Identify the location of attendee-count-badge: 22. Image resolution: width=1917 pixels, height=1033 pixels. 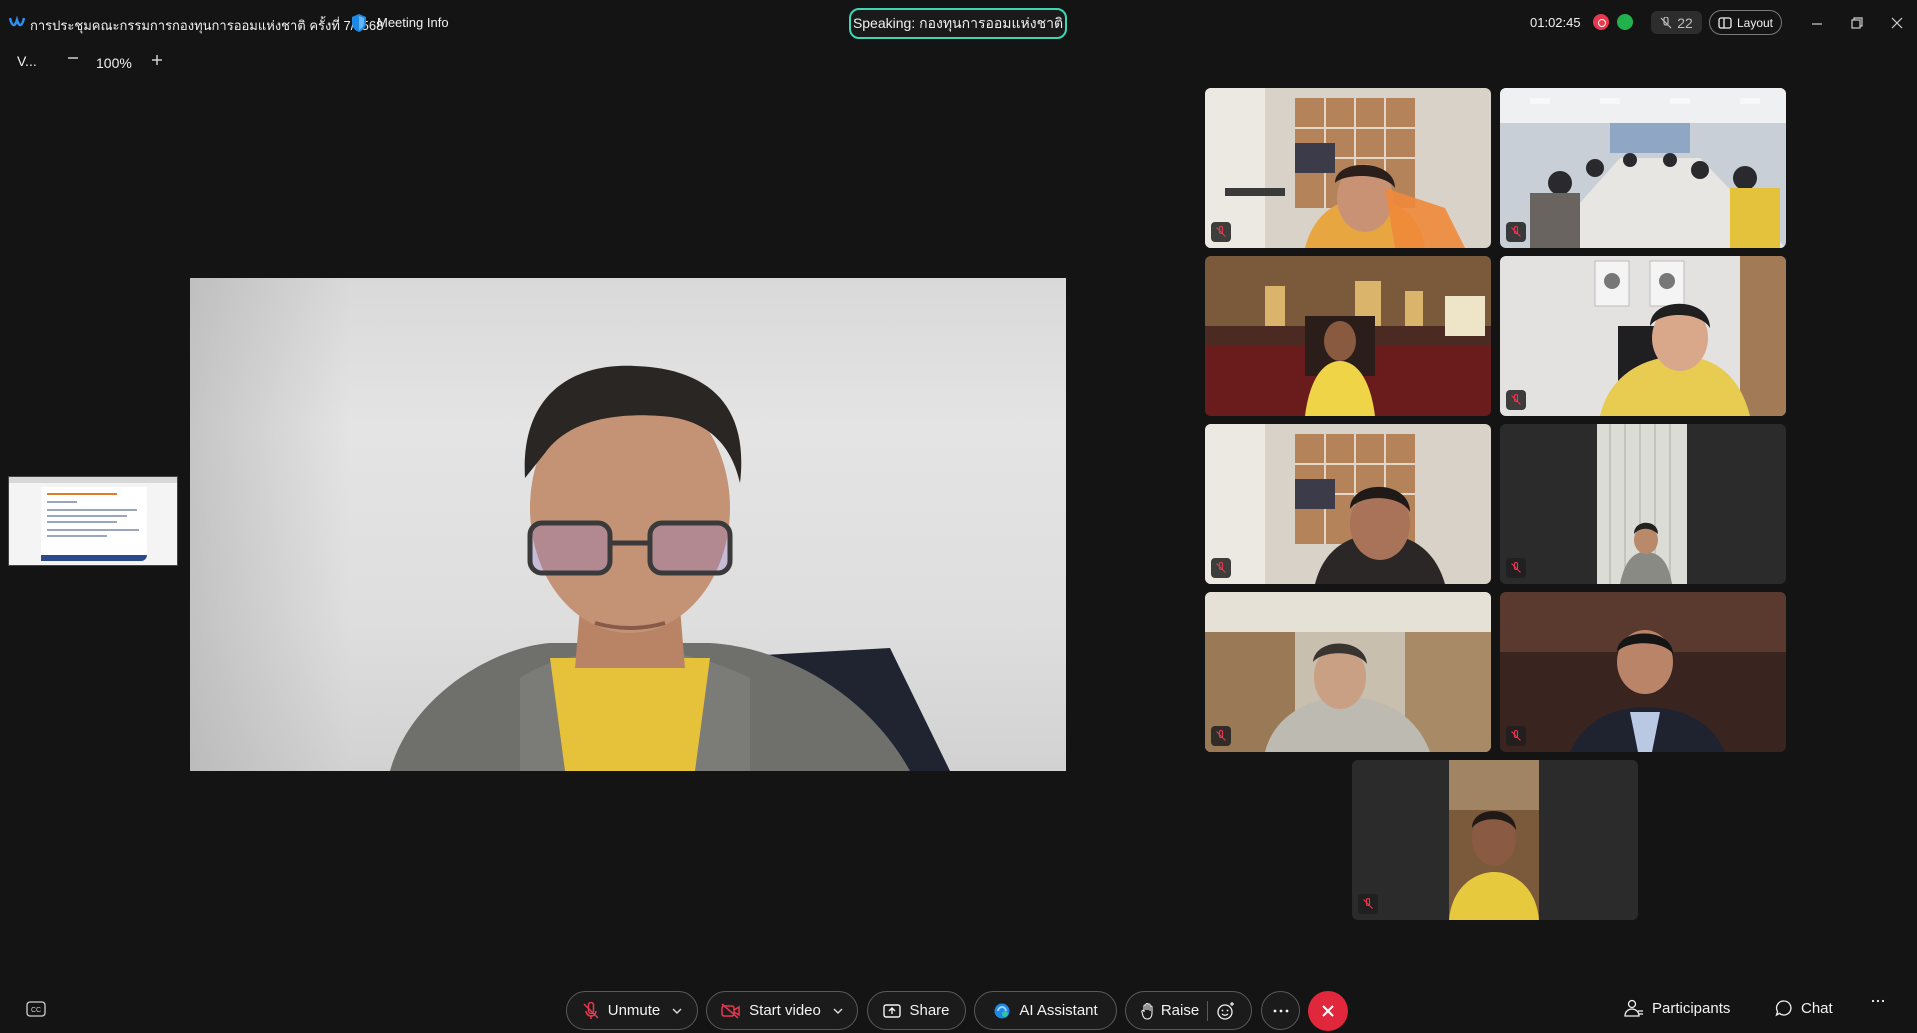
(1676, 22).